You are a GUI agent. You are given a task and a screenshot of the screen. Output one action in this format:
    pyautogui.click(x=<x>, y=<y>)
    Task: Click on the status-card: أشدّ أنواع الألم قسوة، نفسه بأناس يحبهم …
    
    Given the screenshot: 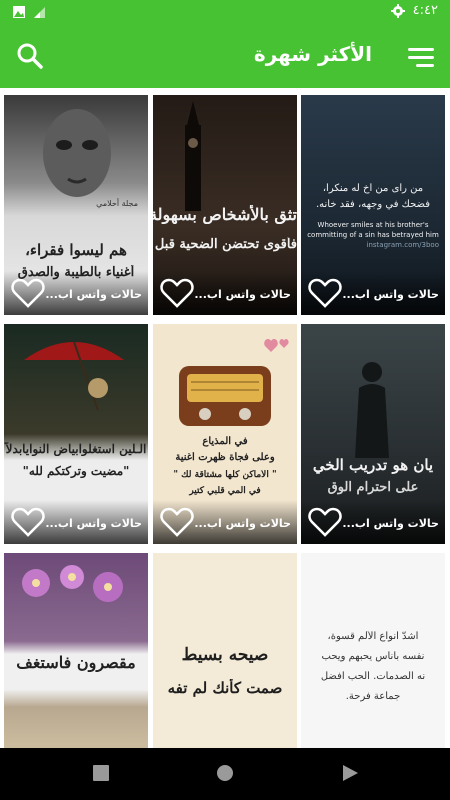 What is the action you would take?
    pyautogui.click(x=373, y=650)
    